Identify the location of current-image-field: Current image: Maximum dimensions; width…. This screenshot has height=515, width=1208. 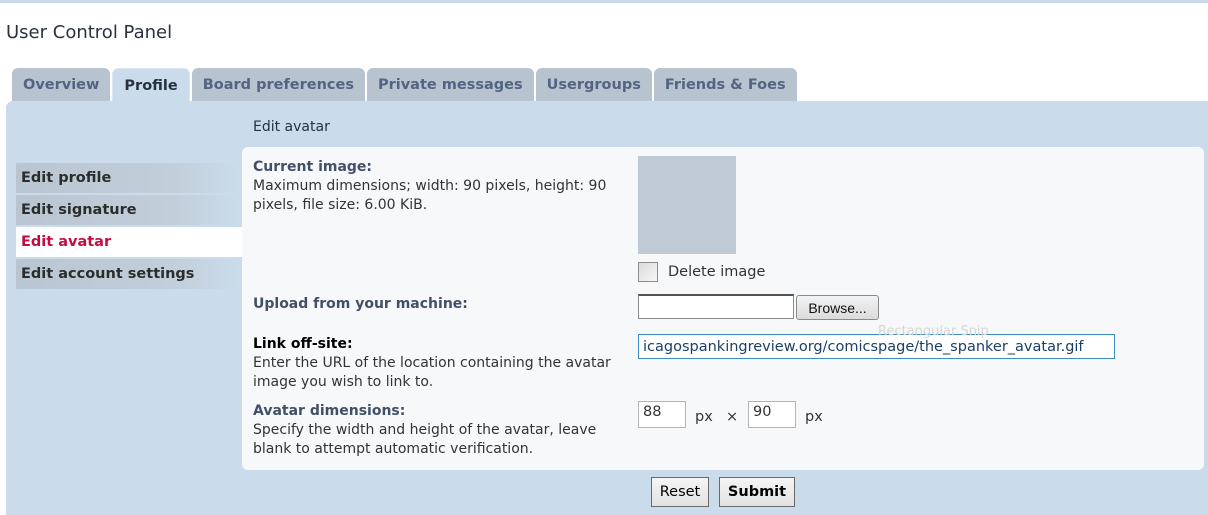
(443, 186).